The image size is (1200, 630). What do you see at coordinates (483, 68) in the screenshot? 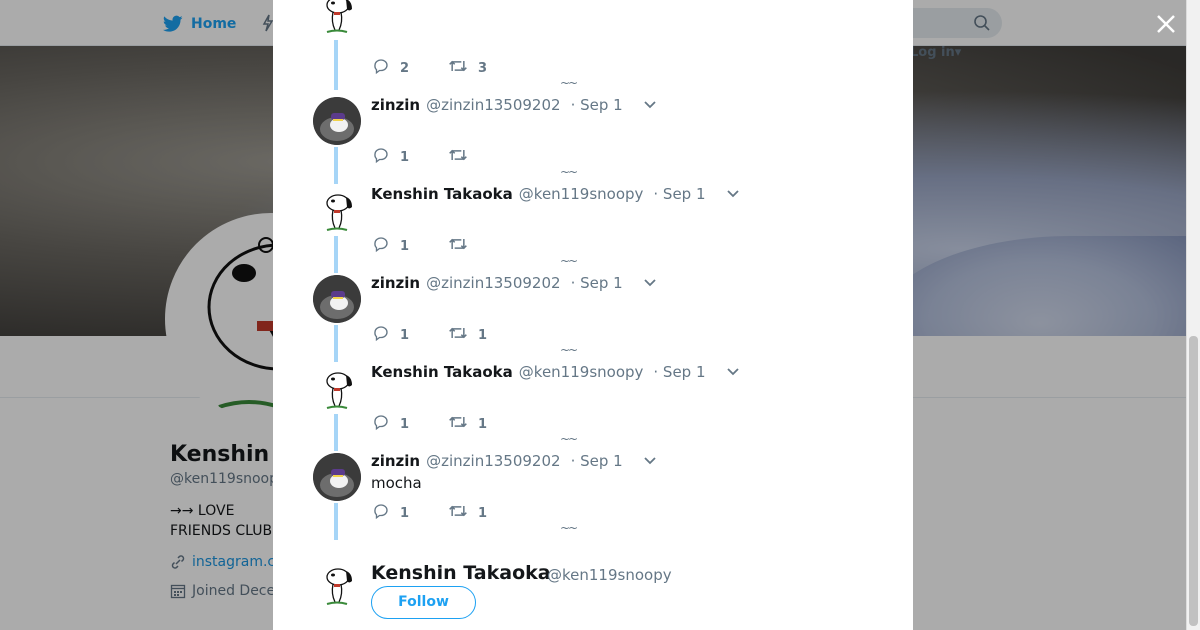
I see `retweet-count: 3` at bounding box center [483, 68].